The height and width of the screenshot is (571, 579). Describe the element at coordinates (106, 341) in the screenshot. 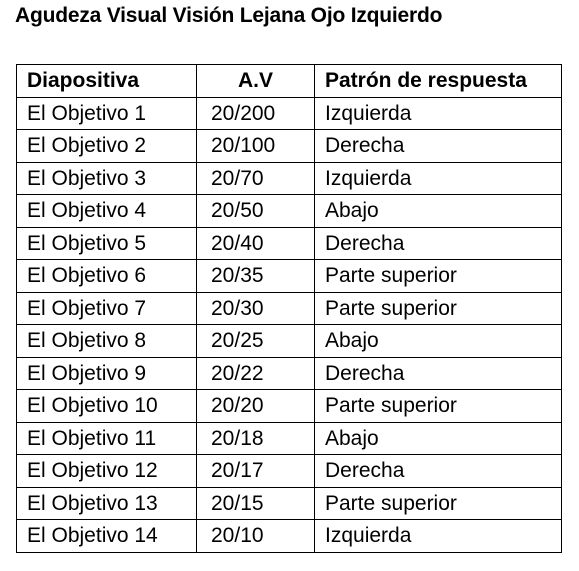

I see `cell-diapositiva: El Objetivo 8` at that location.